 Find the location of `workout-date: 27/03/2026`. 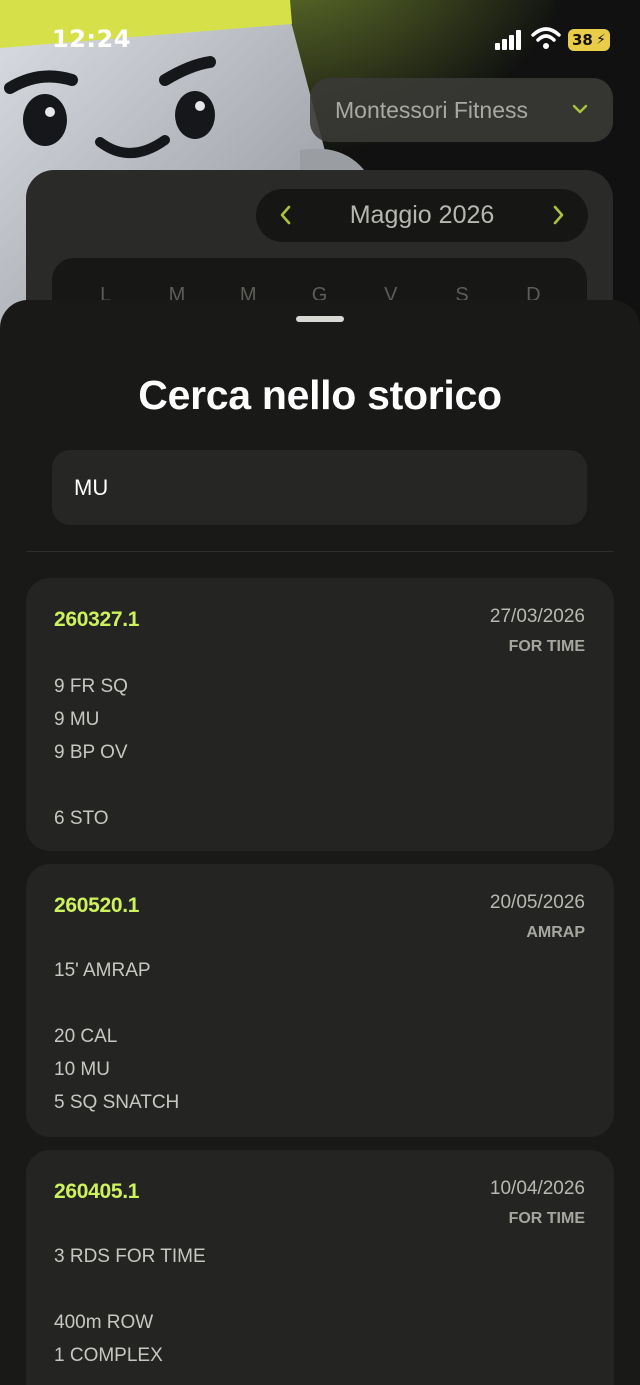

workout-date: 27/03/2026 is located at coordinates (537, 616).